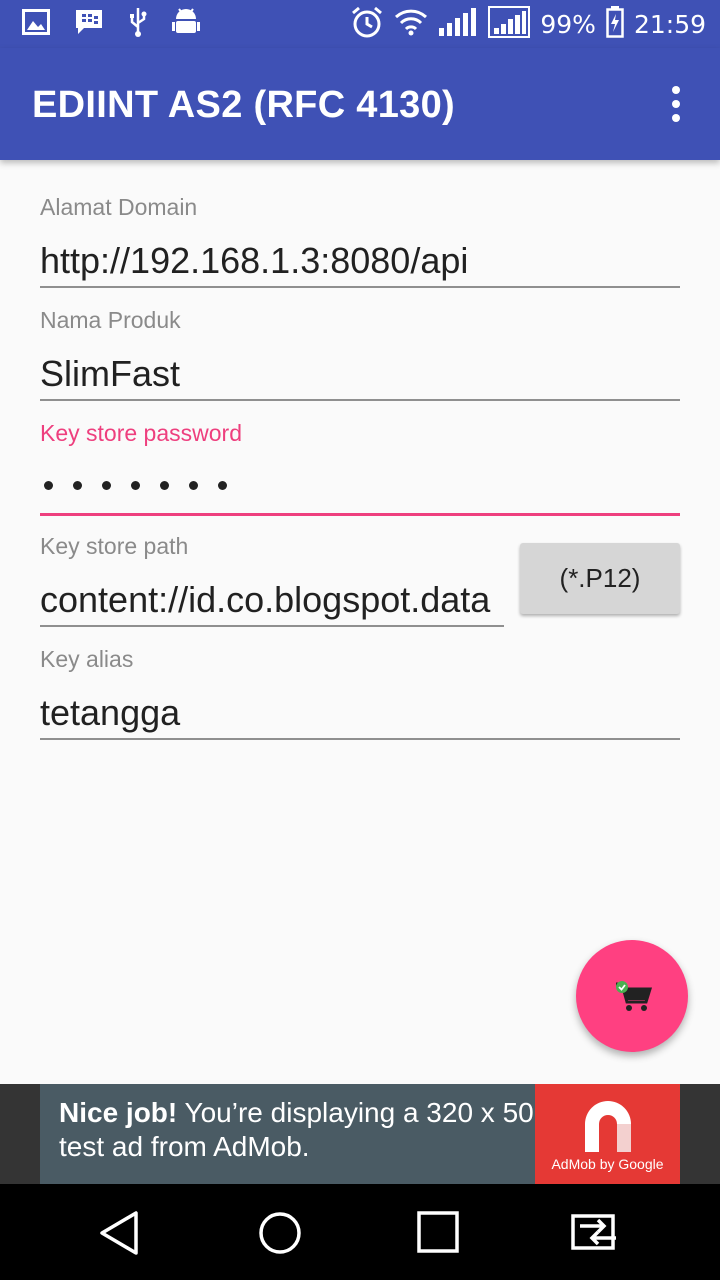 The height and width of the screenshot is (1280, 720). I want to click on keystore-password-label: Key store password, so click(141, 433).